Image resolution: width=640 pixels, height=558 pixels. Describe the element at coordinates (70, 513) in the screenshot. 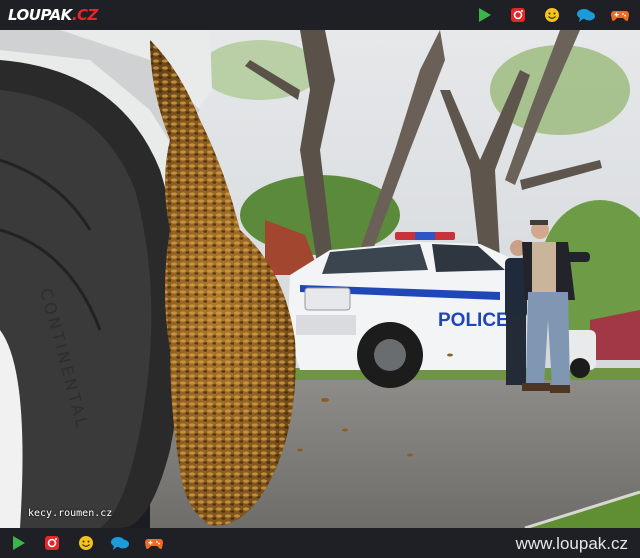

I see `photo-watermark: kecy.roumen.cz` at that location.